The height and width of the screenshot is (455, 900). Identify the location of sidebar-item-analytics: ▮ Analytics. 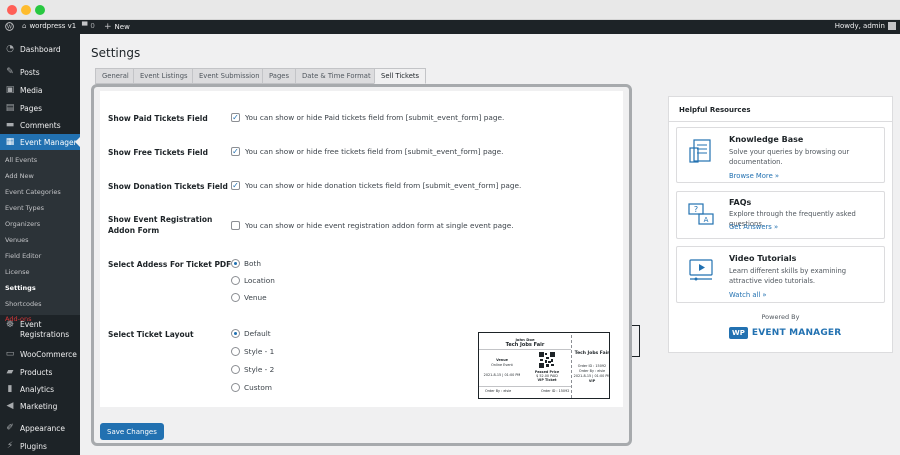
(40, 389).